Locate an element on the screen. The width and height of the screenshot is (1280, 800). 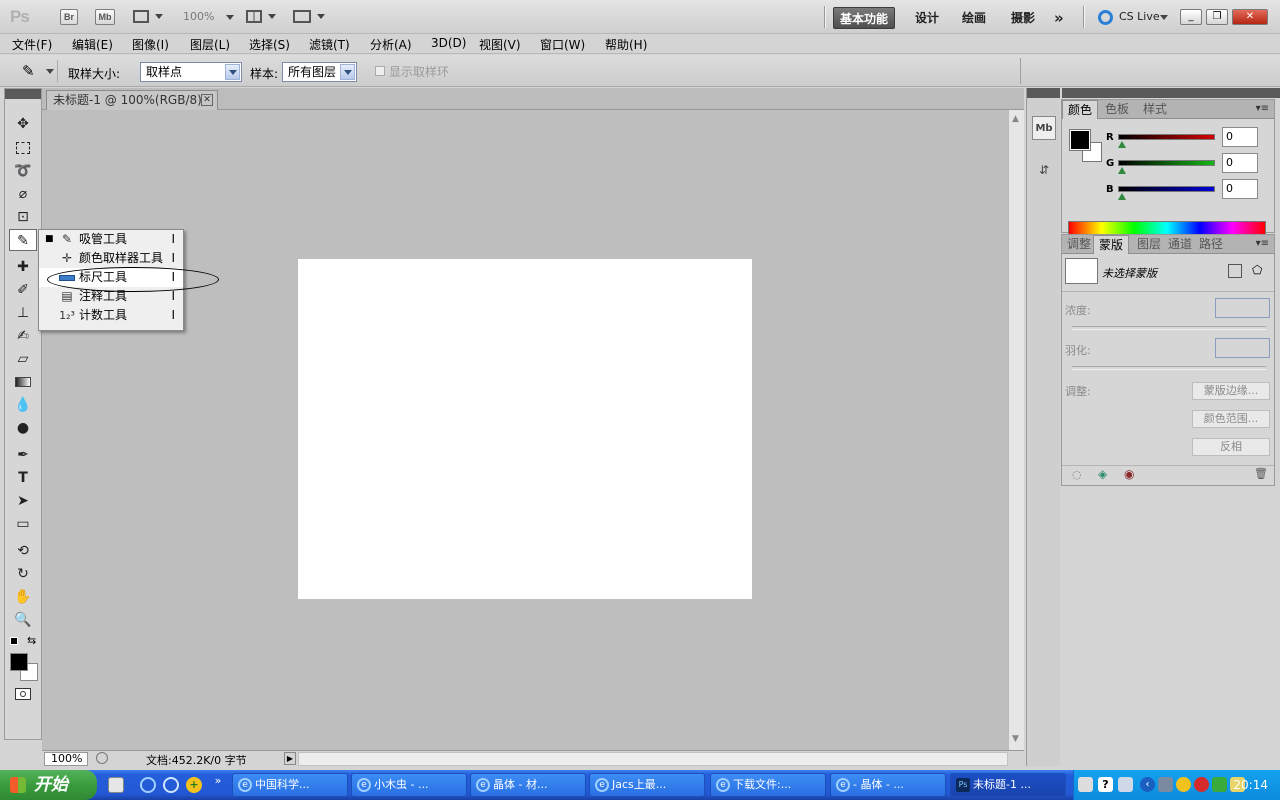
status-info-icon is located at coordinates (102, 758).